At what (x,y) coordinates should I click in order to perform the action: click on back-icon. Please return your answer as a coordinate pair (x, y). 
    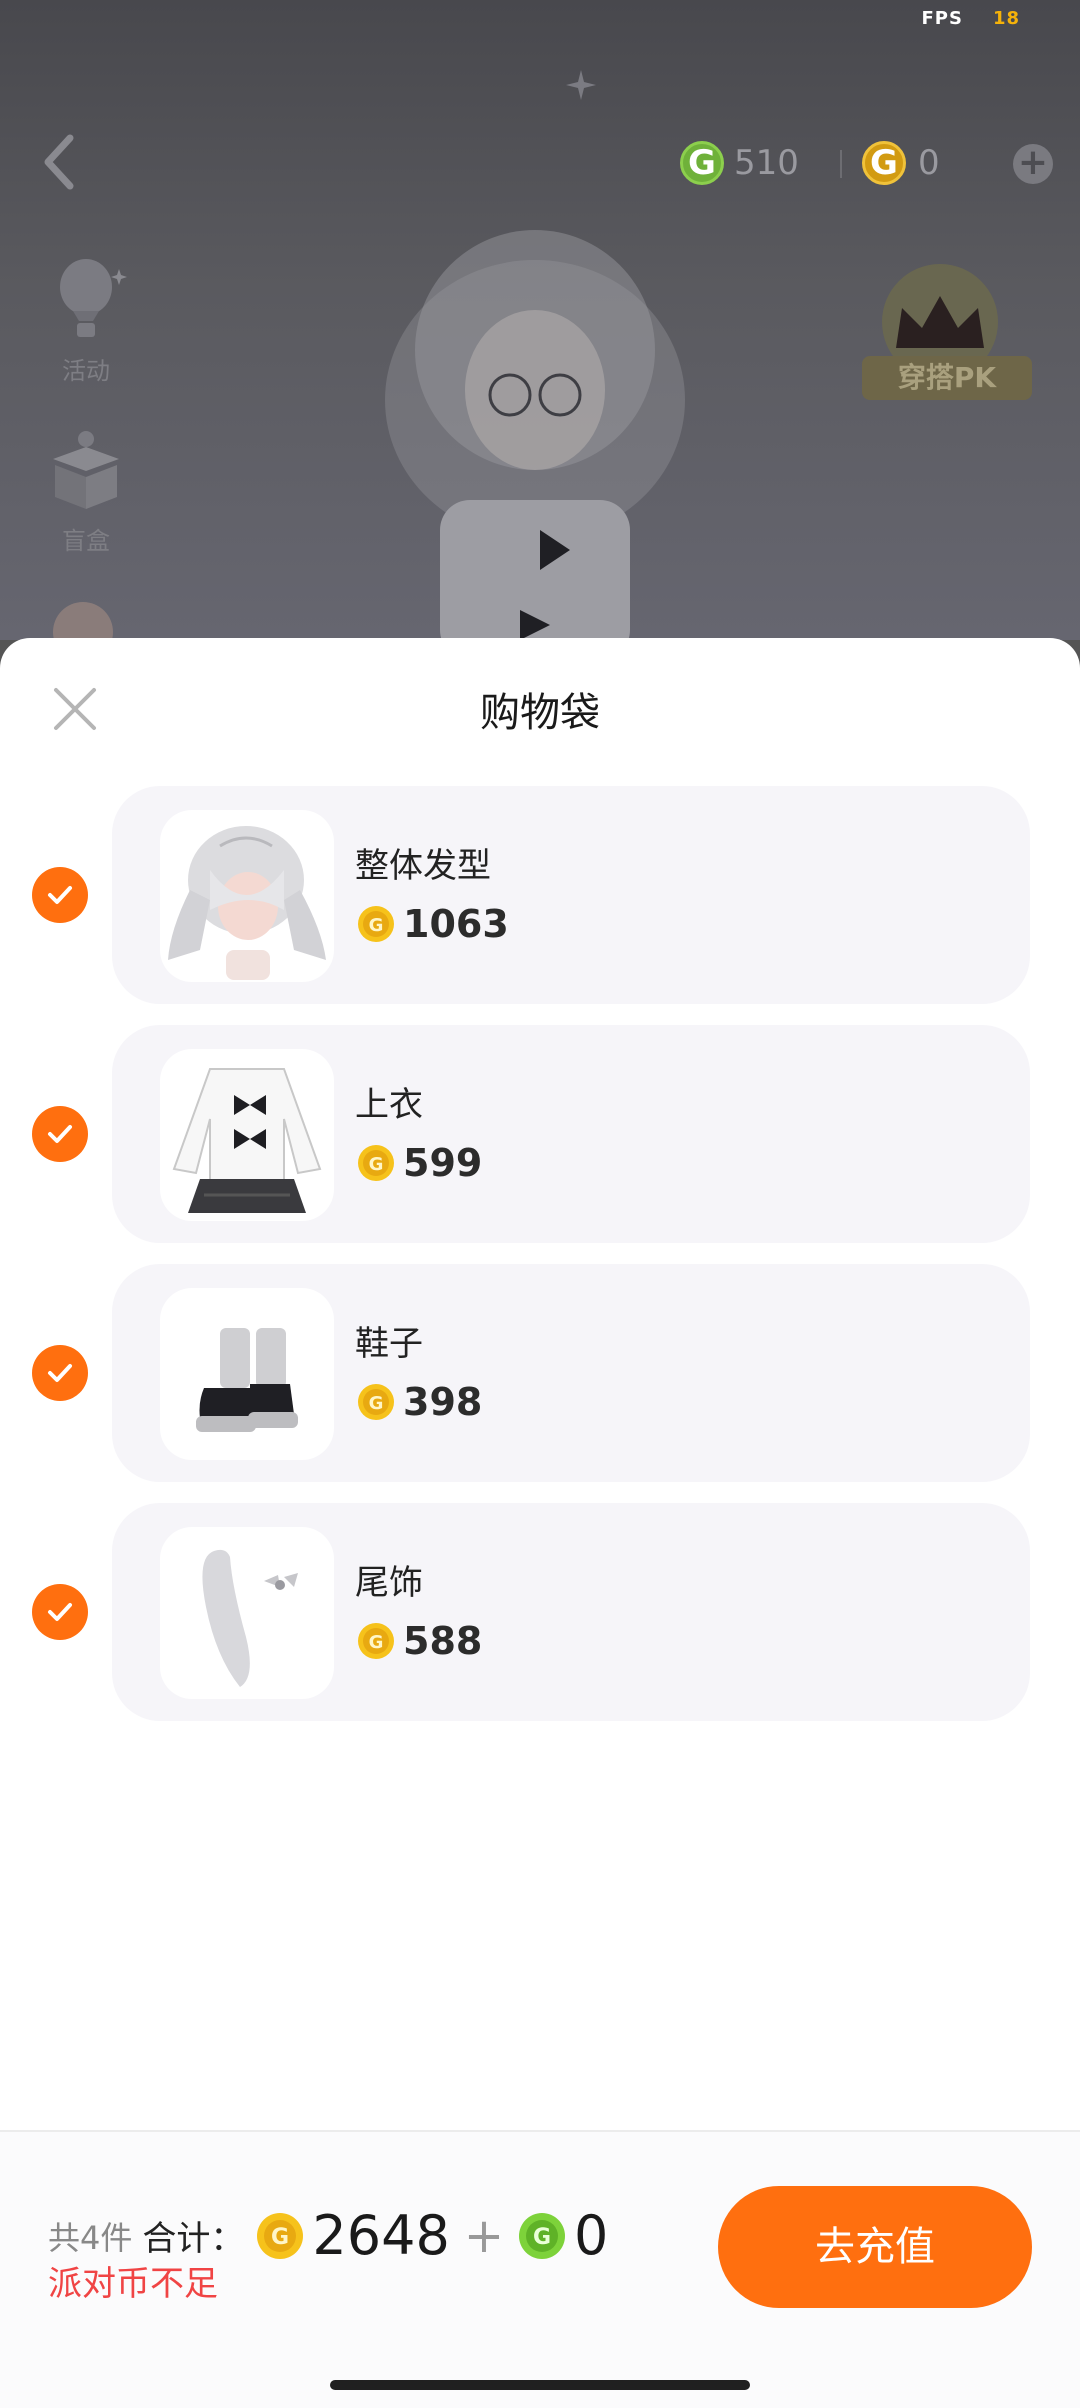
    Looking at the image, I should click on (60, 162).